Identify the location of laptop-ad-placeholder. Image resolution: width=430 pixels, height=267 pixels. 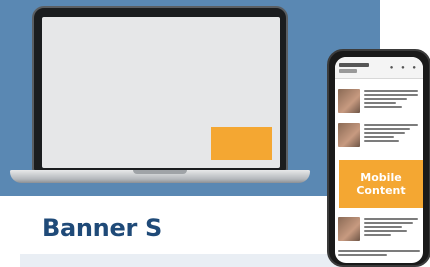
(241, 143).